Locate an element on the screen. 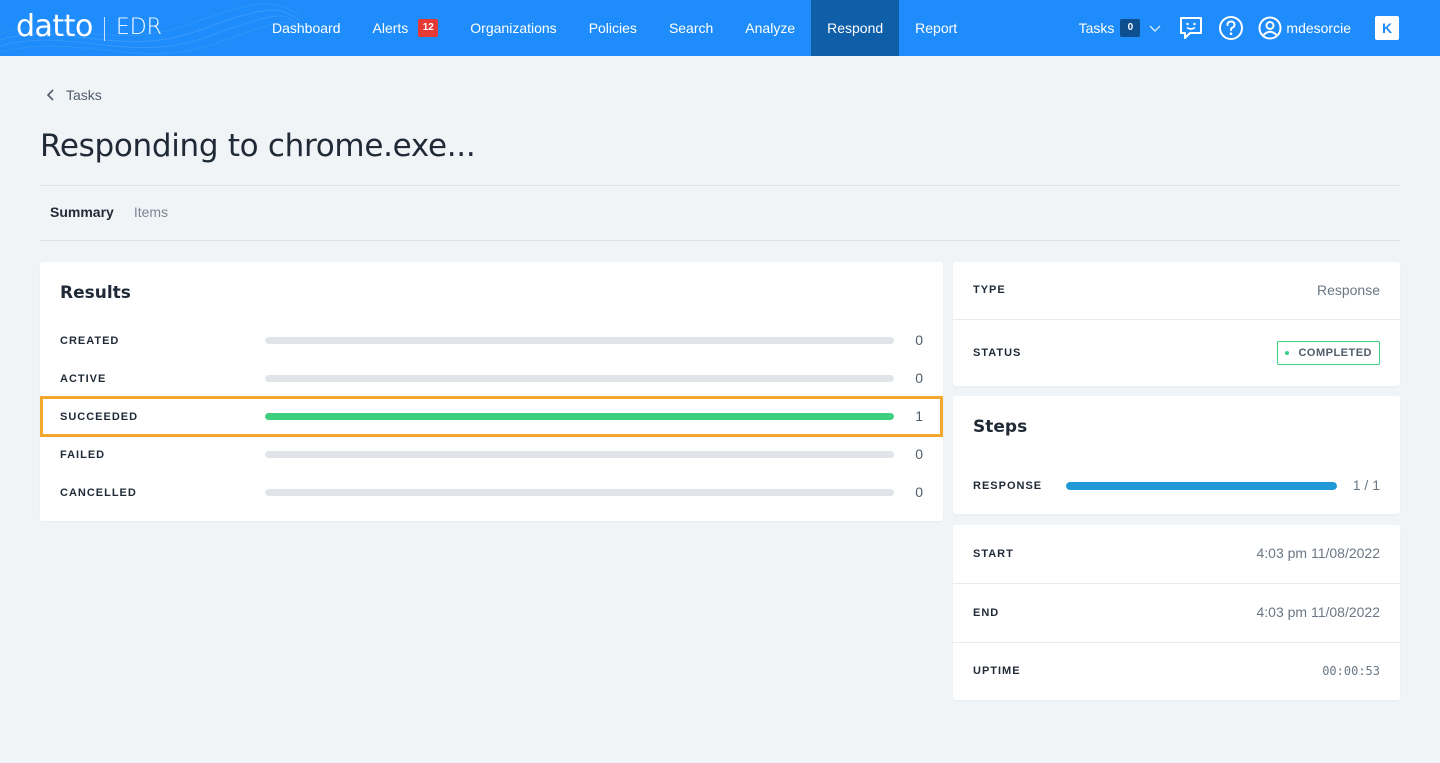 The height and width of the screenshot is (763, 1440). status-badge: COMPLETED is located at coordinates (1328, 353).